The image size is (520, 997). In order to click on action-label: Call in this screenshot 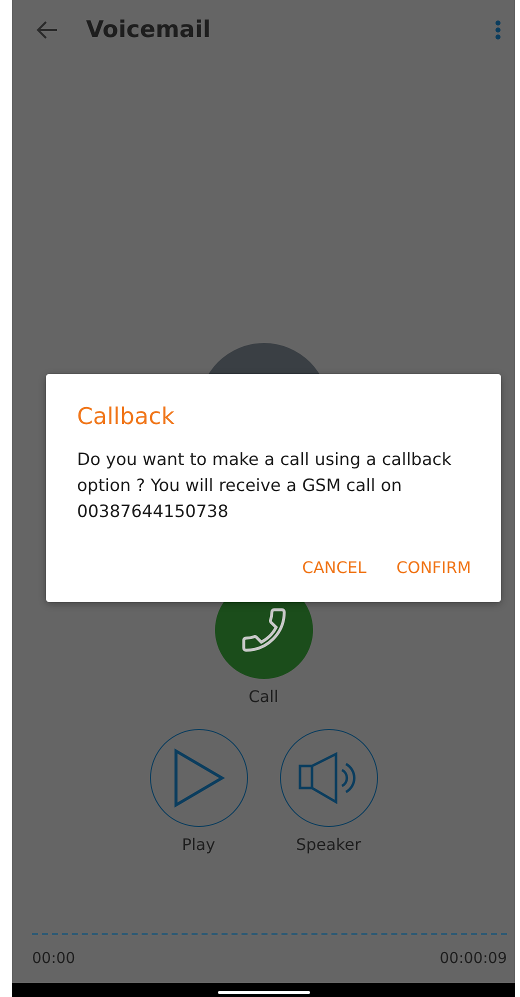, I will do `click(263, 697)`.